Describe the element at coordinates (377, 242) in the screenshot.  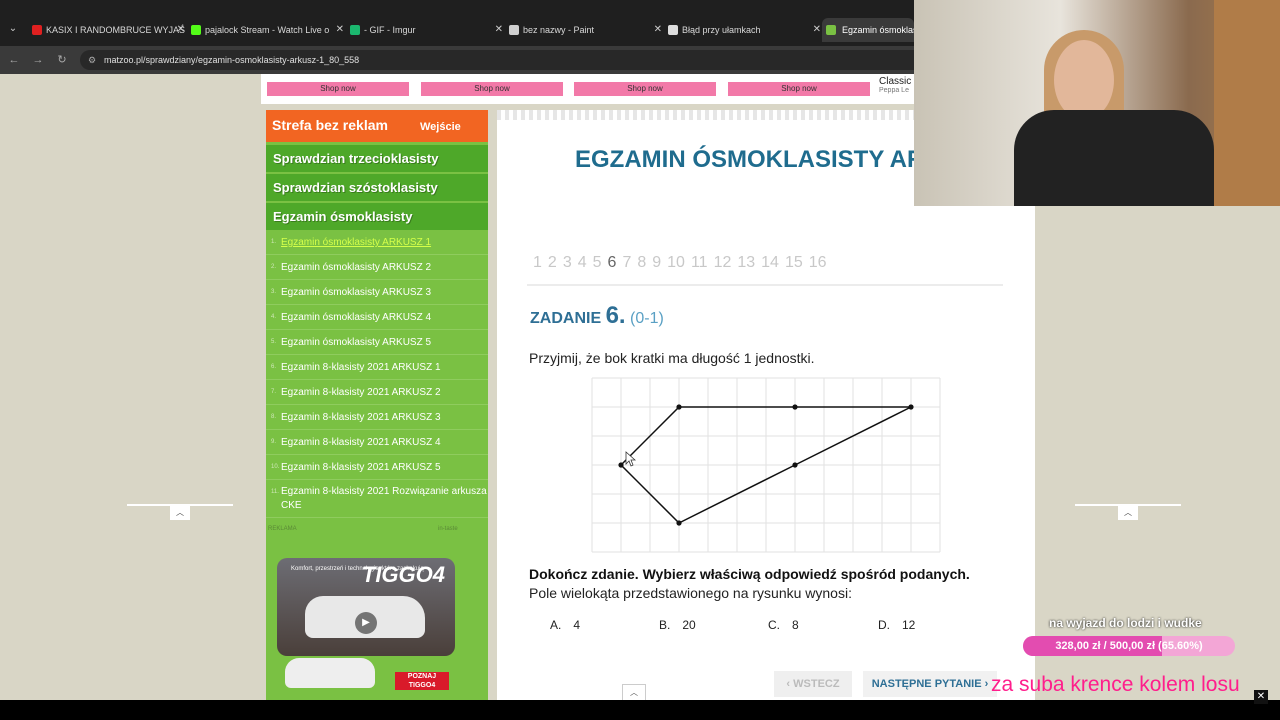
I see `exam-item: 1. Egzamin ósmoklasisty ARKUSZ 1` at that location.